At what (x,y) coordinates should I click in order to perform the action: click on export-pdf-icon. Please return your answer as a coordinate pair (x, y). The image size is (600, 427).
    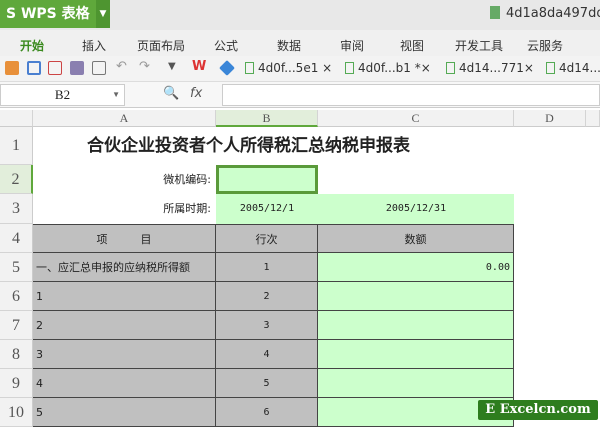
    Looking at the image, I should click on (55, 68).